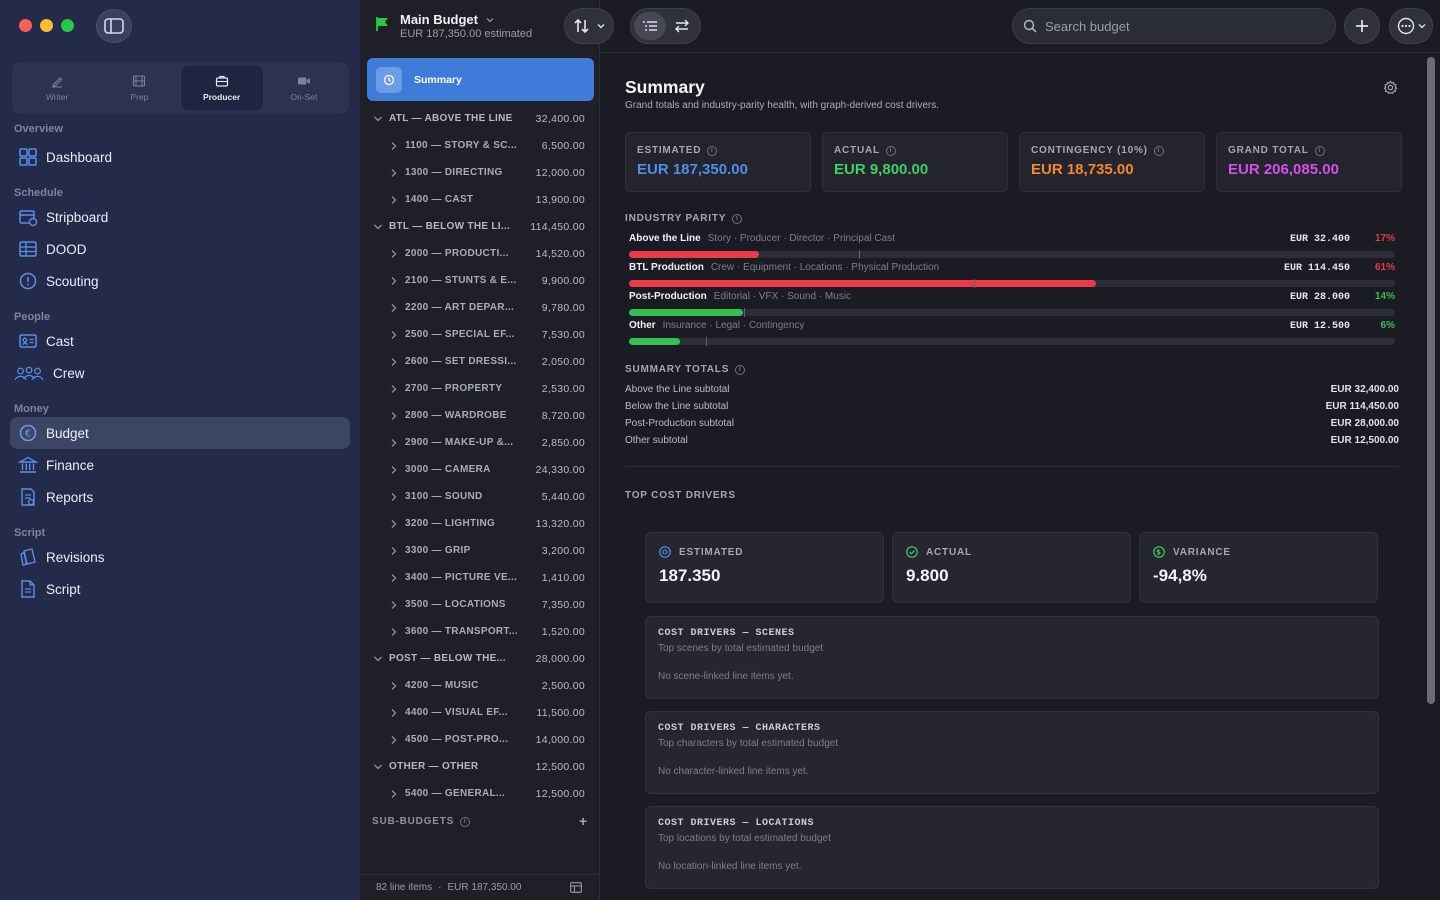 This screenshot has height=900, width=1440. I want to click on tree-group-row: ATL — ABOVE THE LINE 32,400.00, so click(480, 118).